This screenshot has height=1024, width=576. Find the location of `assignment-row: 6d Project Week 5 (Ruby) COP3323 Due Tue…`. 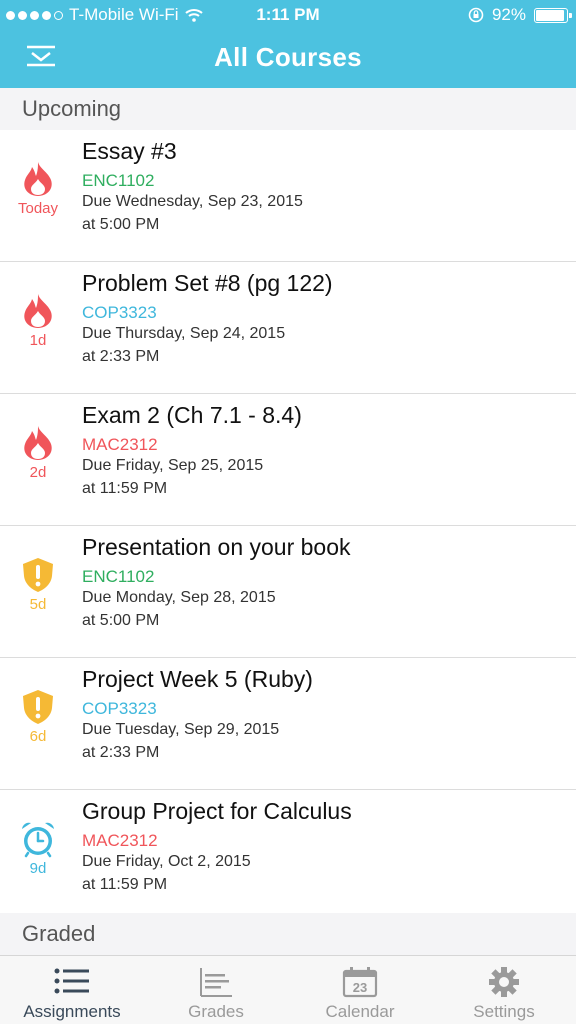

assignment-row: 6d Project Week 5 (Ruby) COP3323 Due Tue… is located at coordinates (288, 724).